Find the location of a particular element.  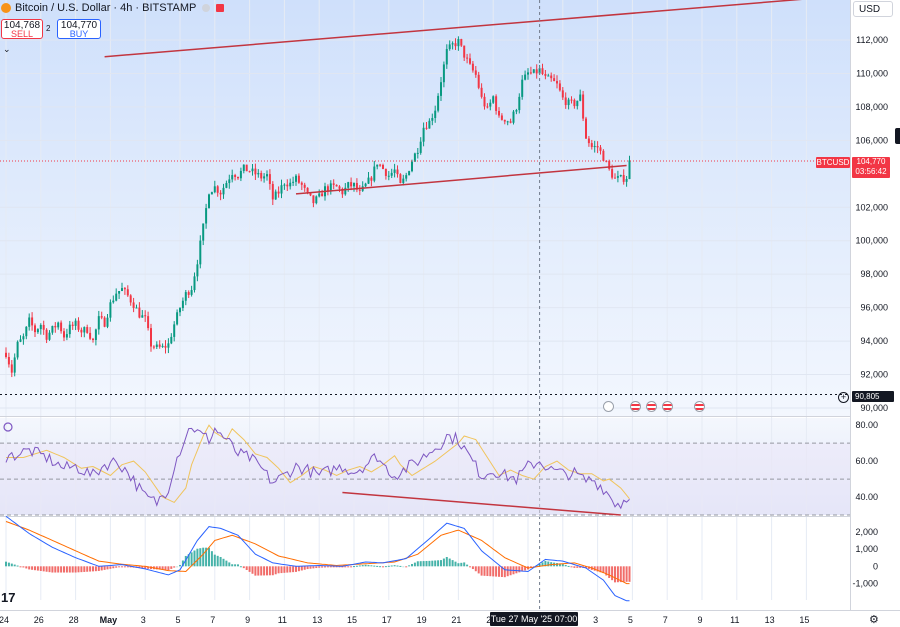

buy-button: 104,770 BUY is located at coordinates (79, 29).